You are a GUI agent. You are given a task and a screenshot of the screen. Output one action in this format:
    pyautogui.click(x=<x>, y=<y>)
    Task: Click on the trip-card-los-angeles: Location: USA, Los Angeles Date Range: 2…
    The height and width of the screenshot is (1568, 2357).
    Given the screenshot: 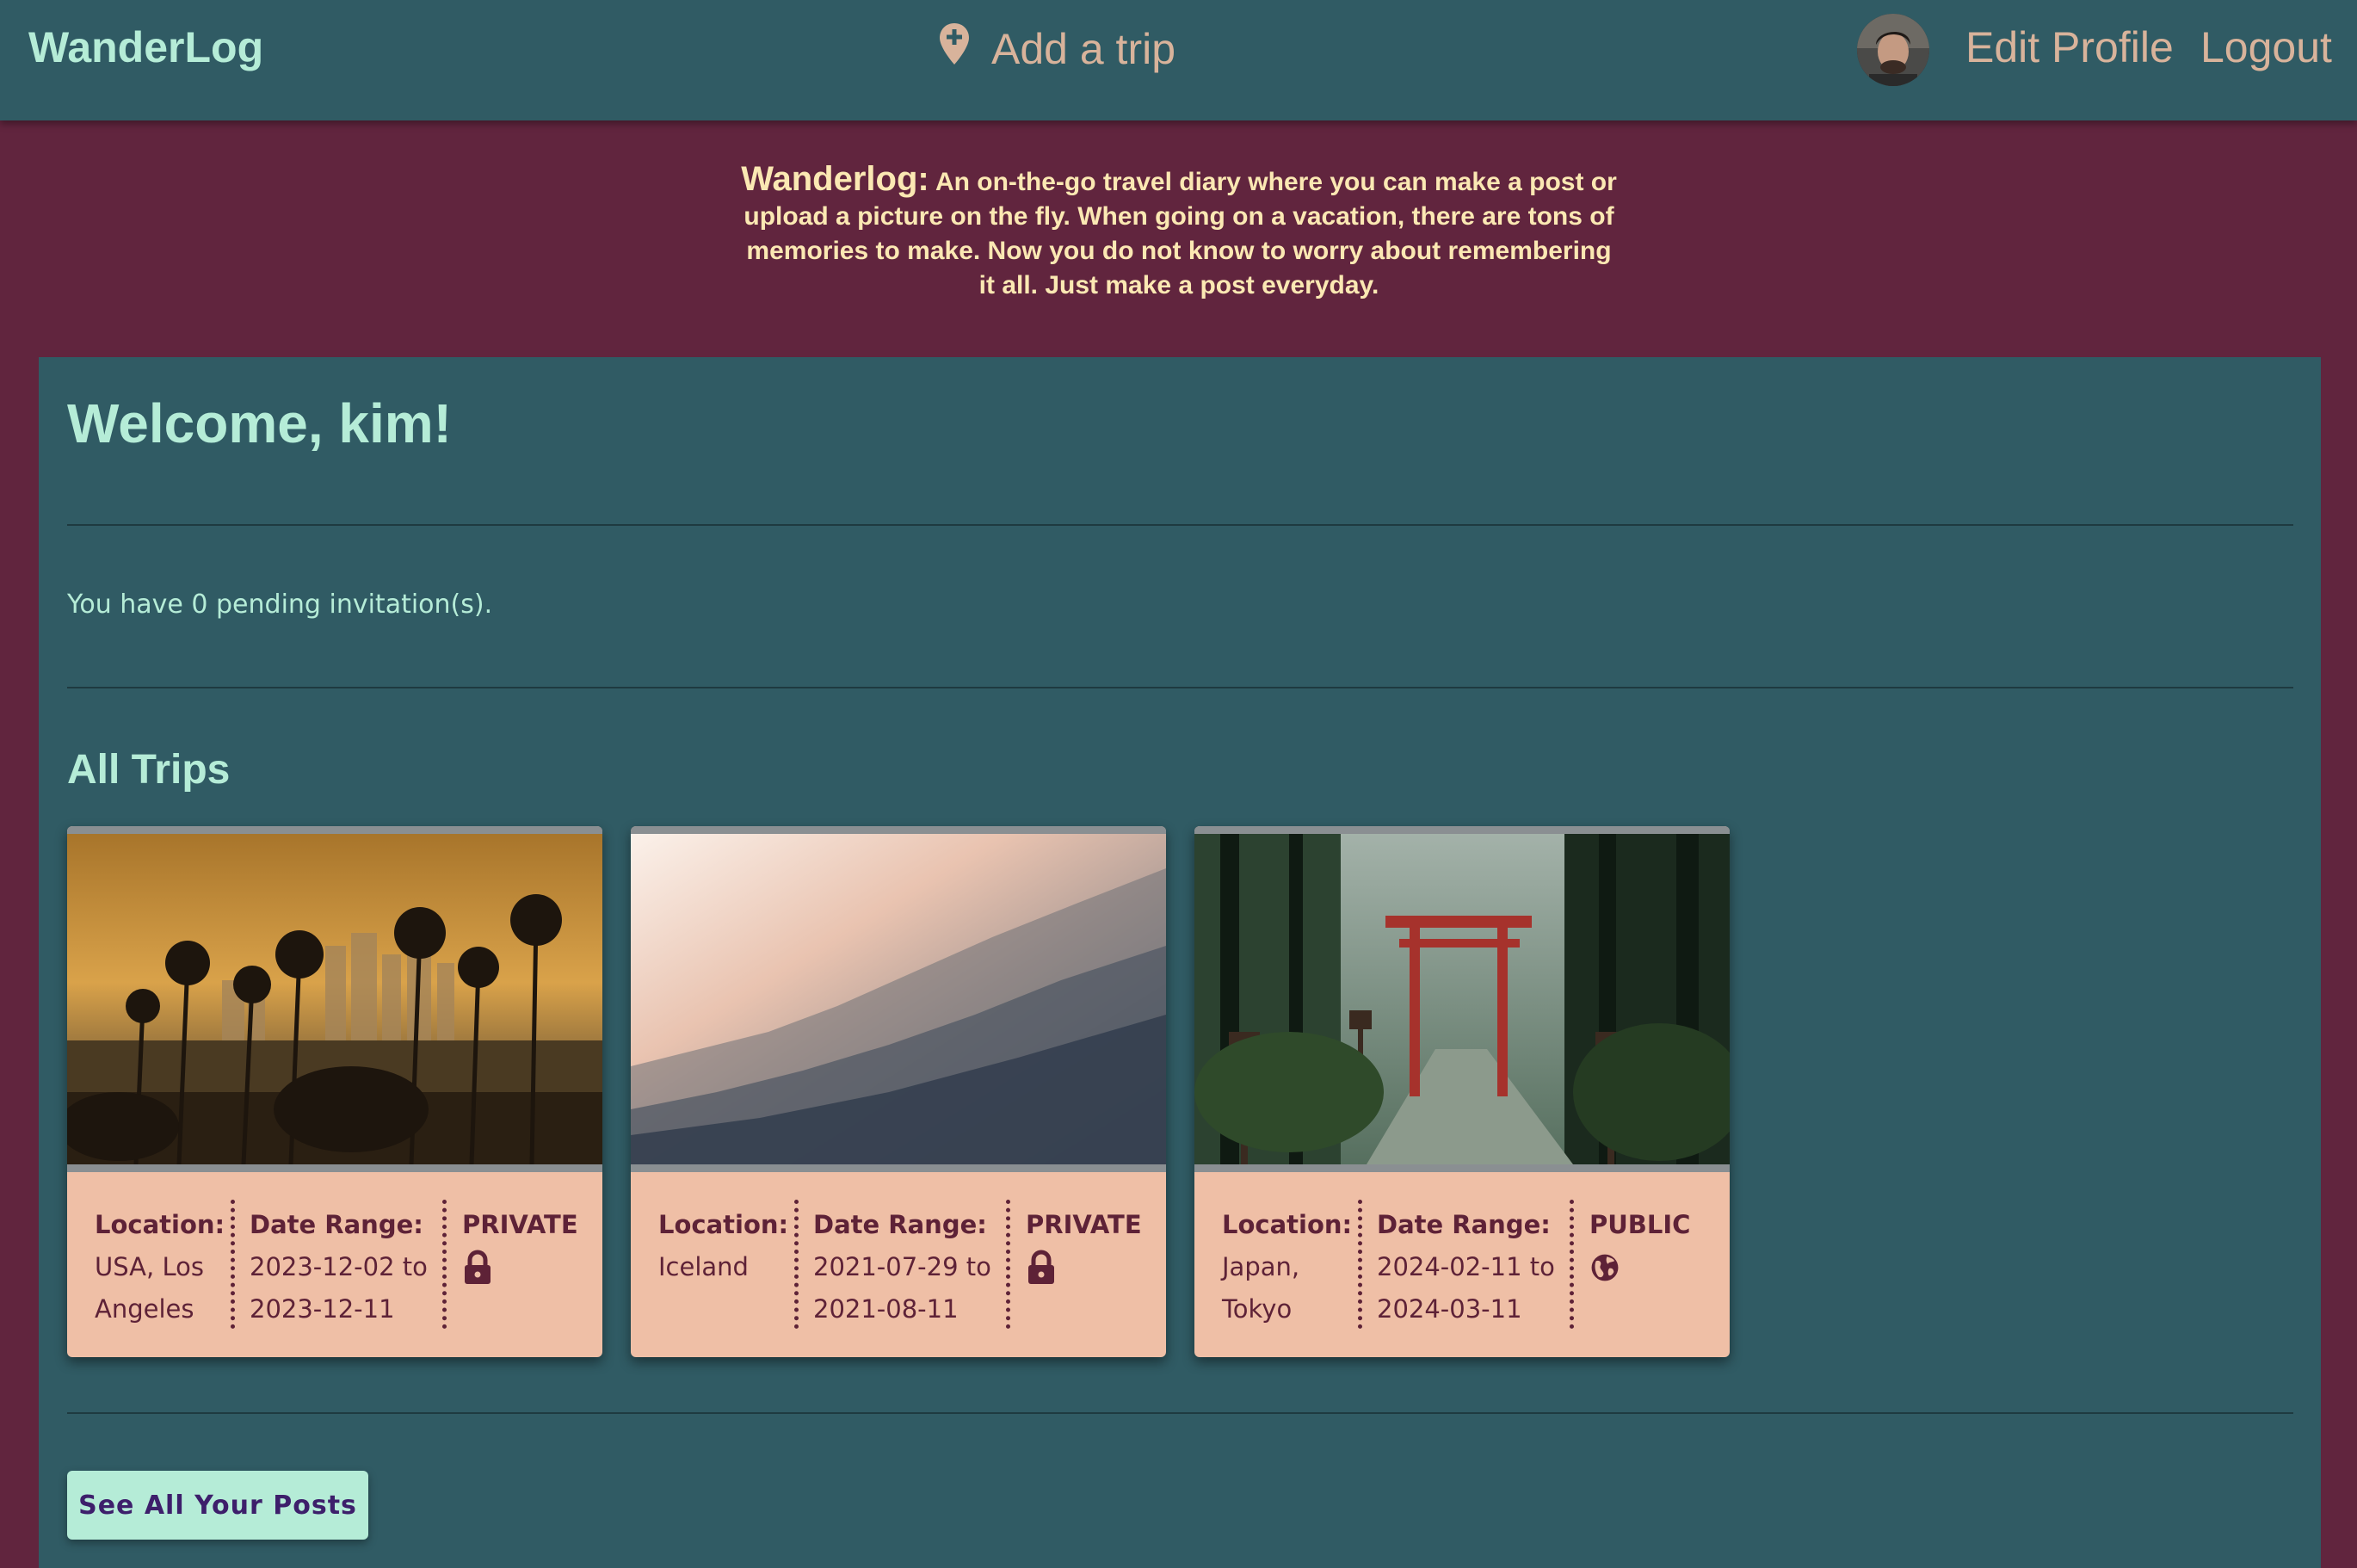 What is the action you would take?
    pyautogui.click(x=334, y=1092)
    